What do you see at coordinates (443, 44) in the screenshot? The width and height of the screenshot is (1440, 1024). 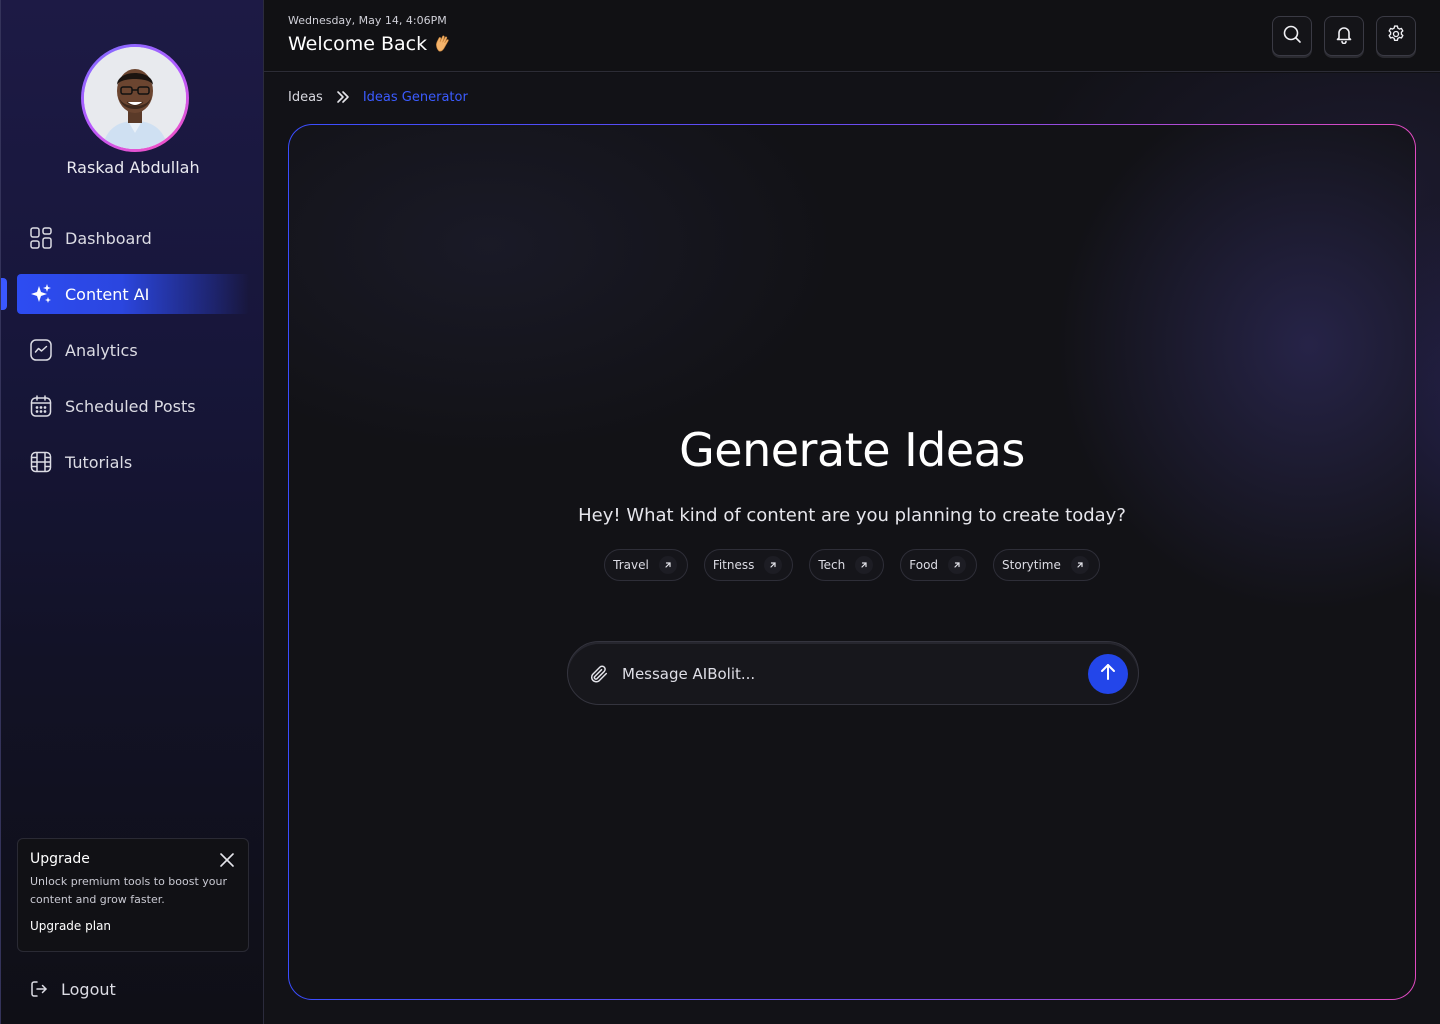 I see `waving-hand-icon` at bounding box center [443, 44].